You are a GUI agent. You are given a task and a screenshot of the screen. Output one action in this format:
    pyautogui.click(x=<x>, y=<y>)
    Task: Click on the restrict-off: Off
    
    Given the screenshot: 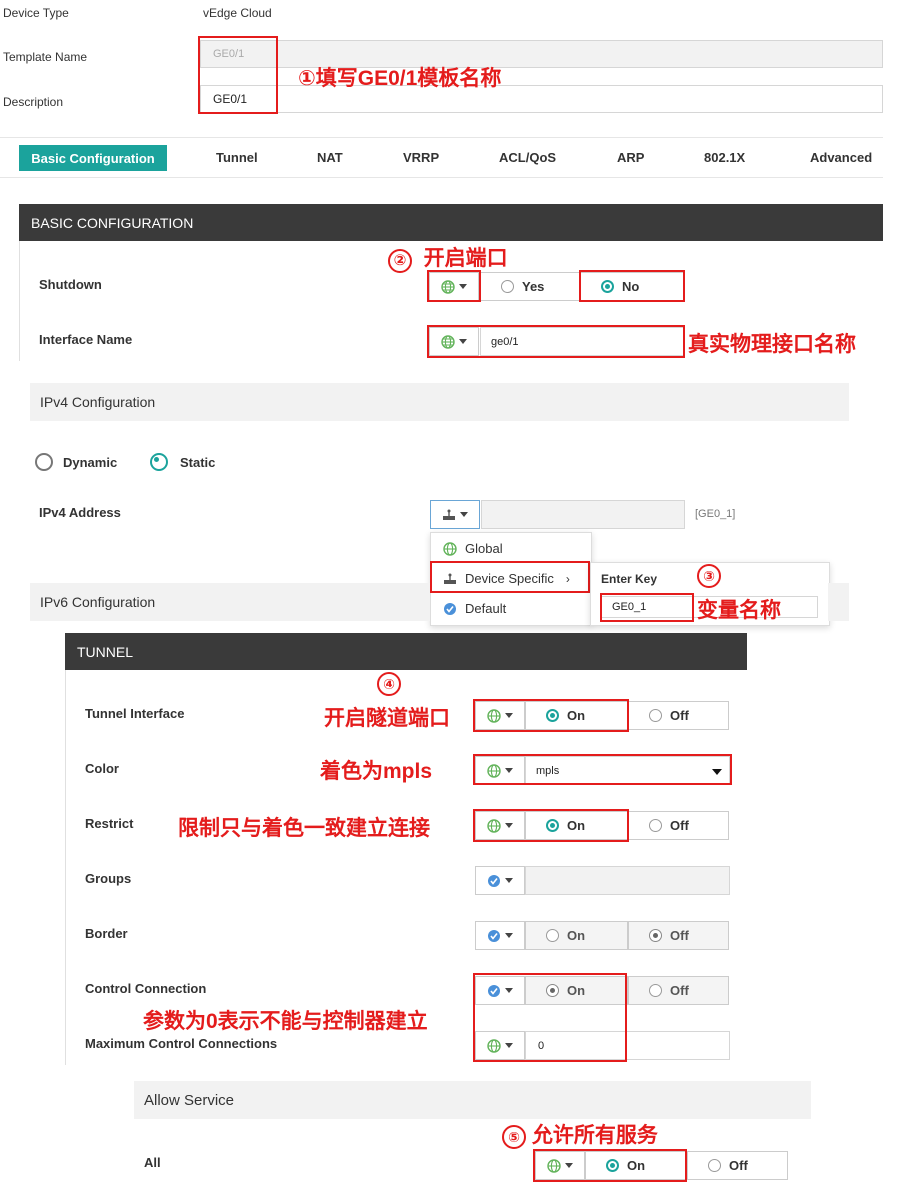 What is the action you would take?
    pyautogui.click(x=678, y=825)
    